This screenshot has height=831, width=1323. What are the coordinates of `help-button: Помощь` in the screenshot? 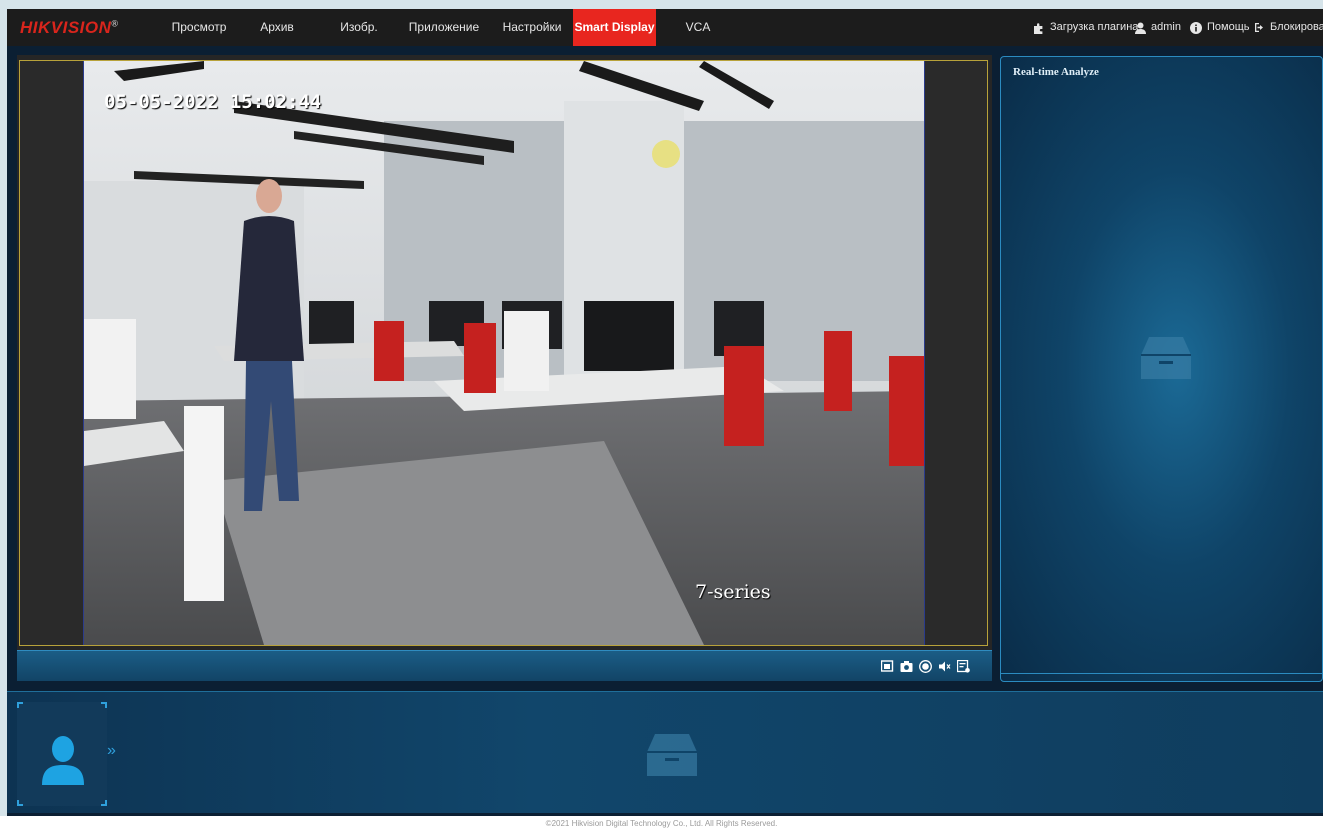 It's located at (1220, 27).